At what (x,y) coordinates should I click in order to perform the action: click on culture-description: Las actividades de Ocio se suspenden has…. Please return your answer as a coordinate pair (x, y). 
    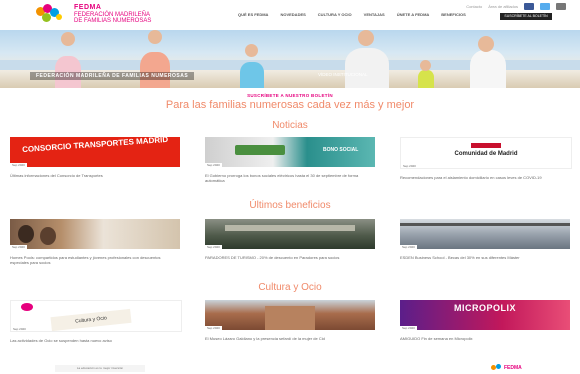
    Looking at the image, I should click on (95, 340).